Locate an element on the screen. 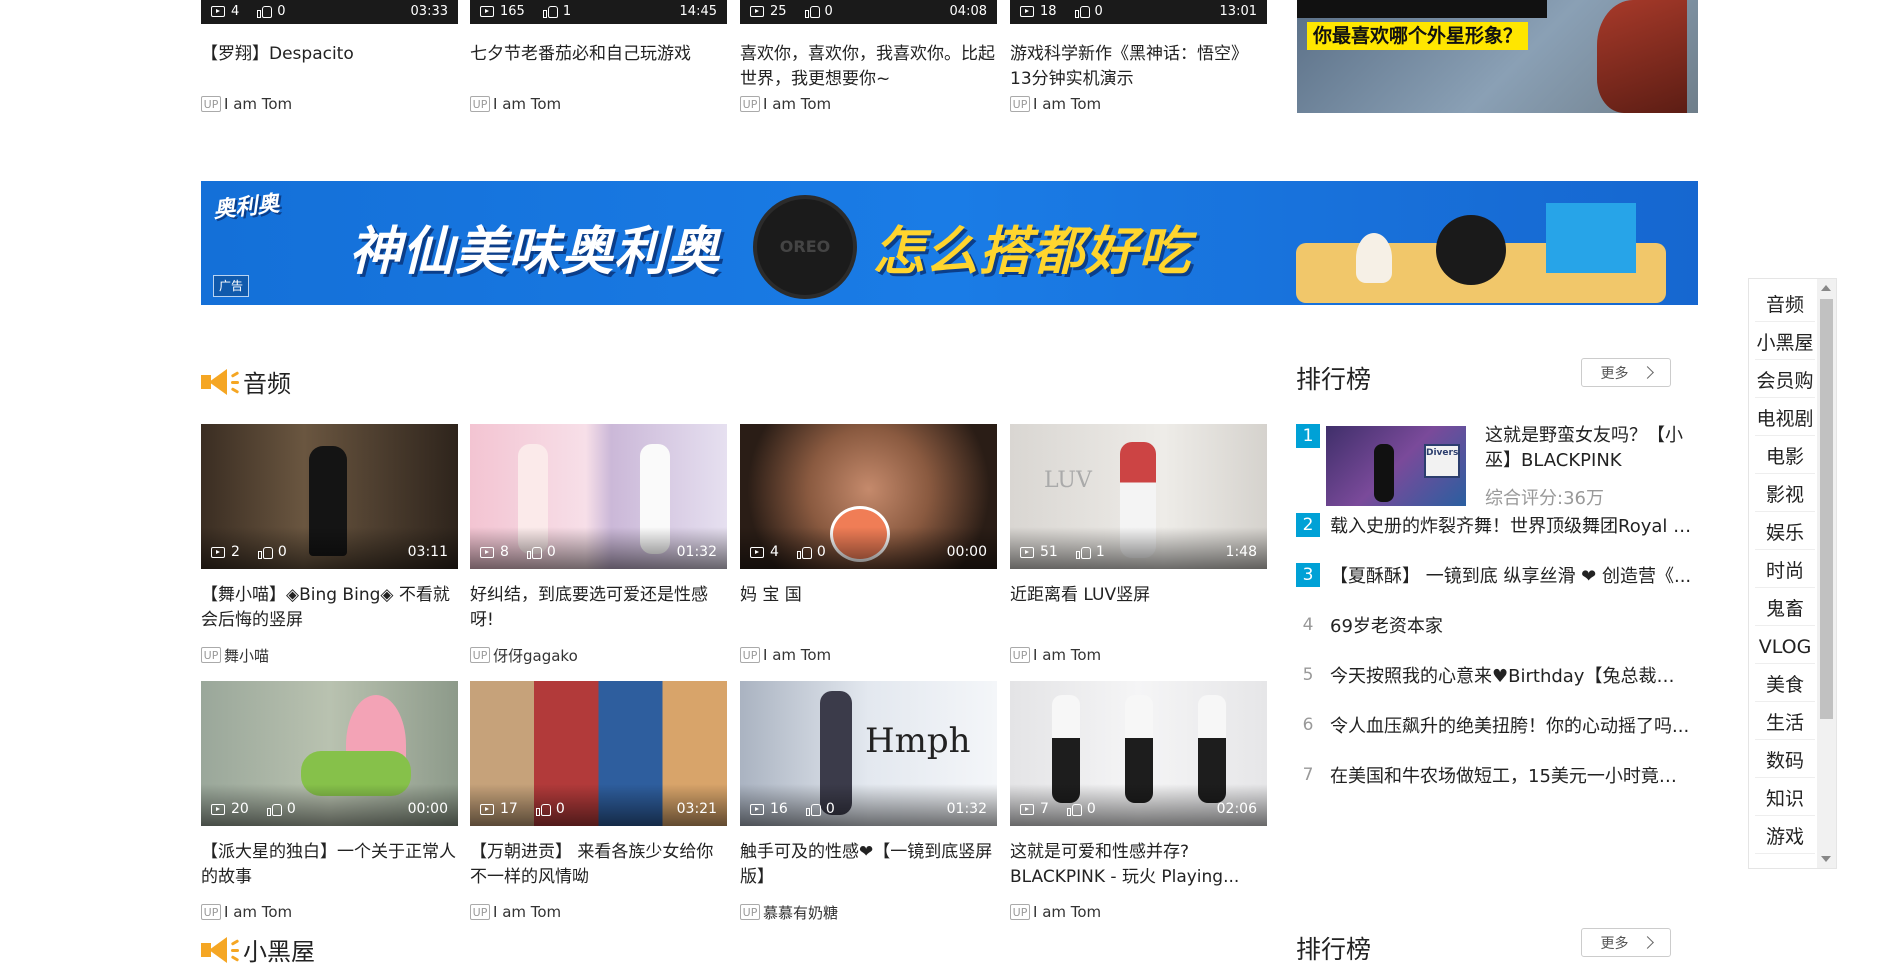 This screenshot has height=967, width=1893. side-nav-item: 时尚 is located at coordinates (1785, 571).